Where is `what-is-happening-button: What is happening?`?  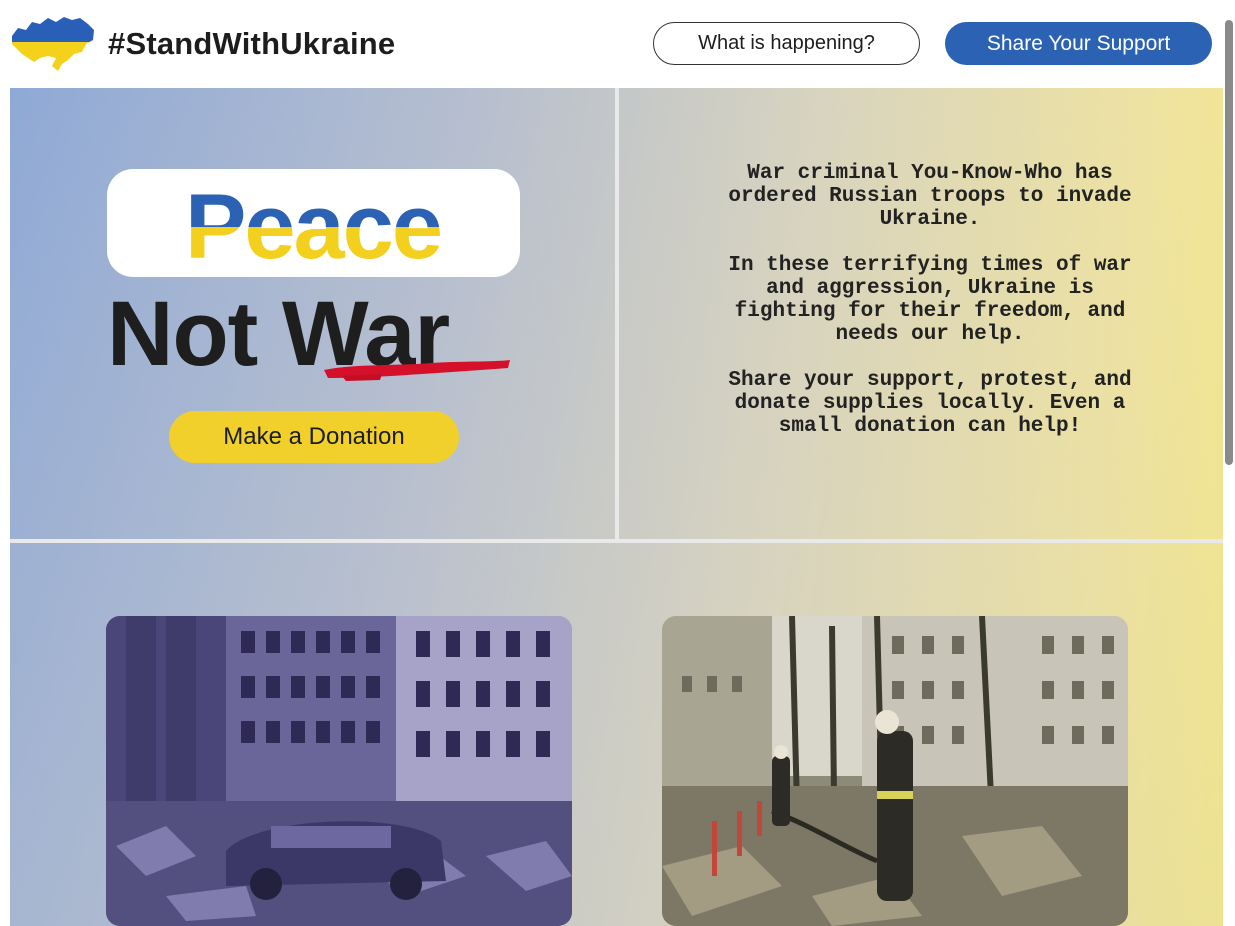 what-is-happening-button: What is happening? is located at coordinates (786, 43).